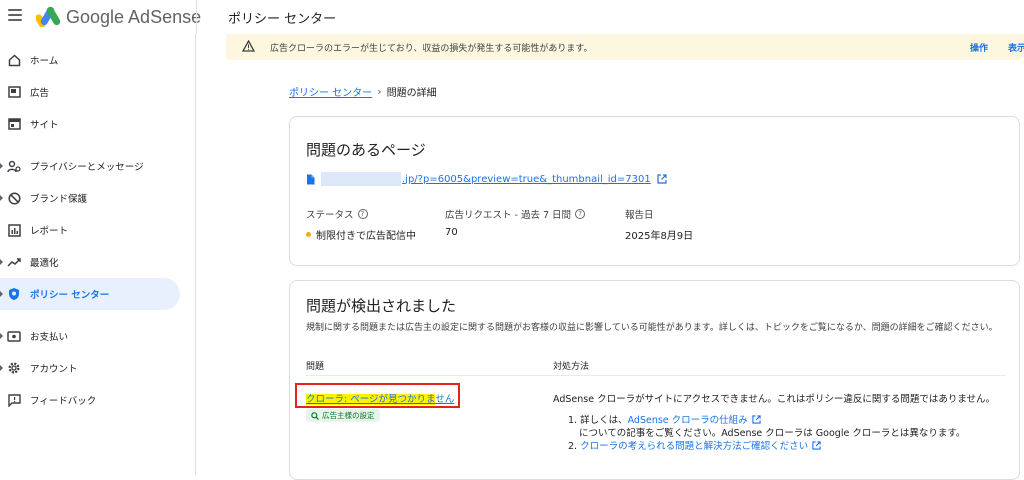 This screenshot has width=1024, height=480. I want to click on alert-message: 広告クローラのエラーが生じており、収益の損失が発生する可能性があります。, so click(431, 49).